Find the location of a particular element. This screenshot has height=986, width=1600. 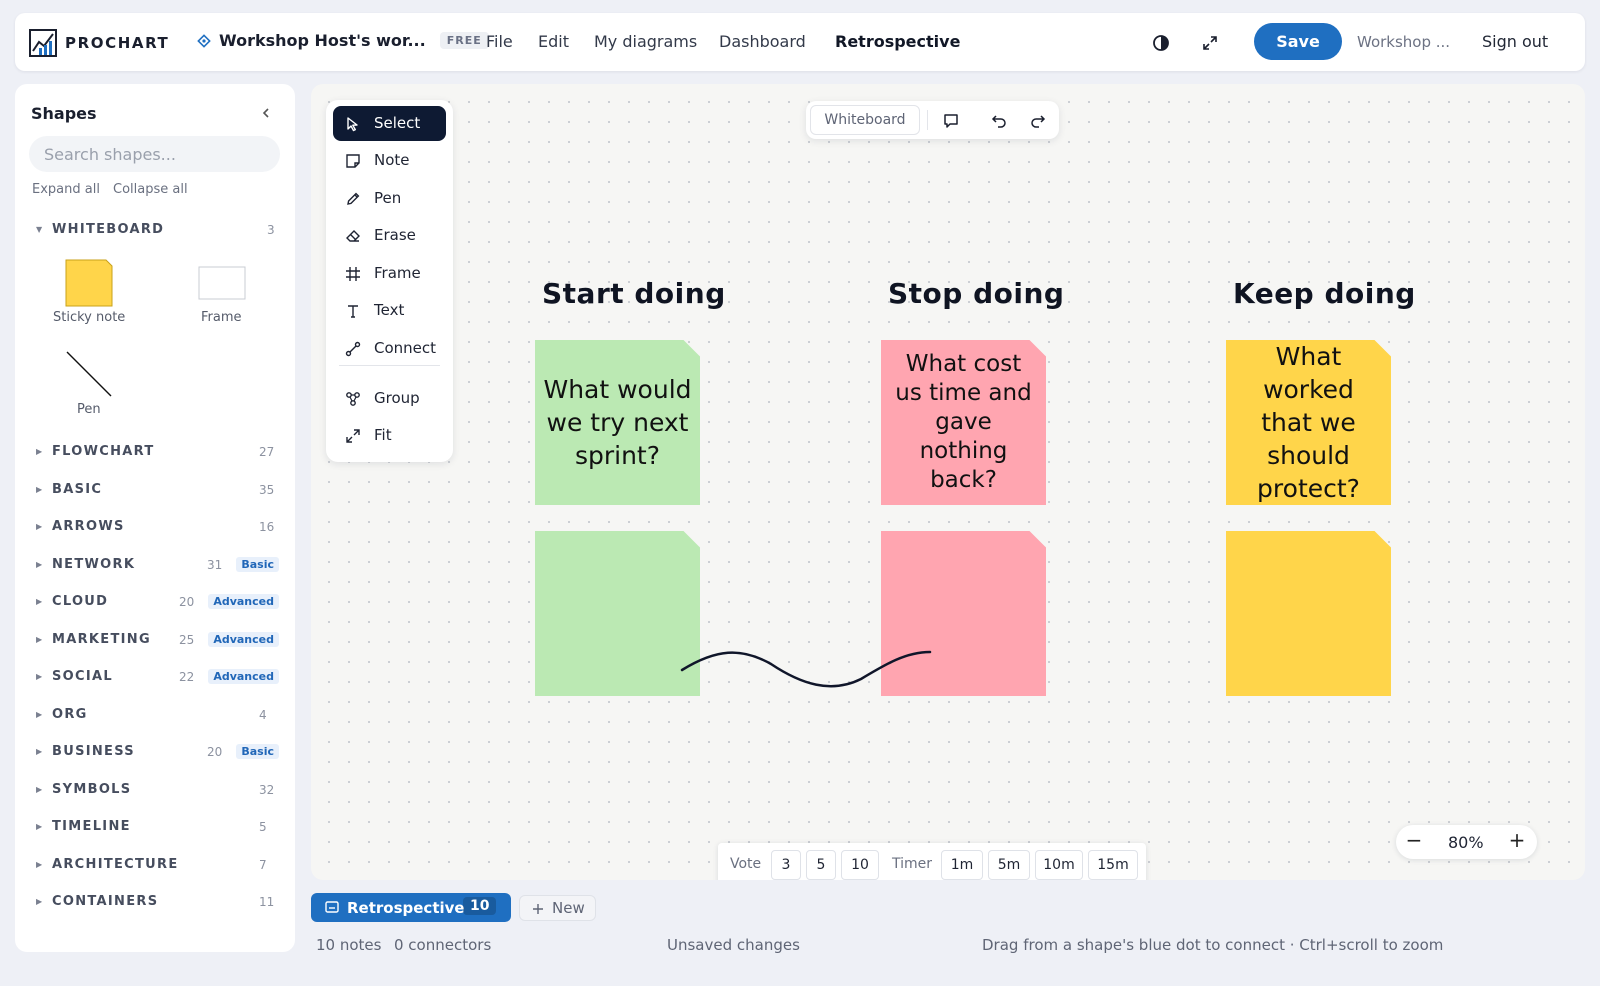

menu-edit: Edit is located at coordinates (553, 41).